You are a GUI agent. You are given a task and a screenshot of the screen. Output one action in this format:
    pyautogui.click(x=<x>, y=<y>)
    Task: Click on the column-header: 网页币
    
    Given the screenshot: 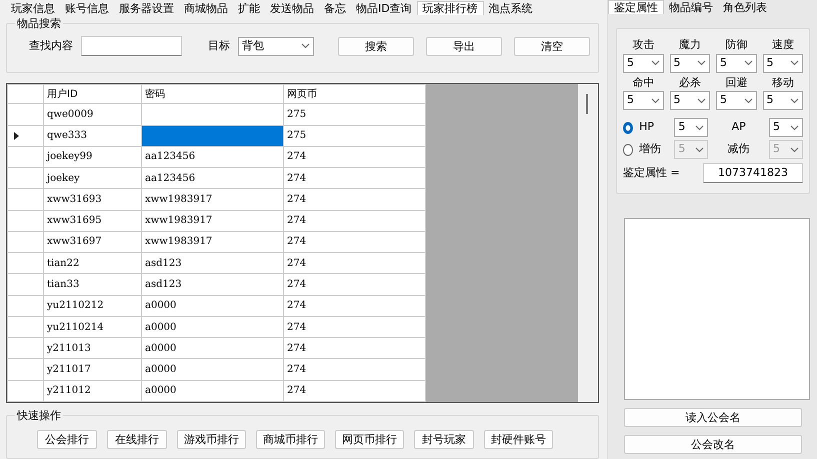 What is the action you would take?
    pyautogui.click(x=355, y=94)
    